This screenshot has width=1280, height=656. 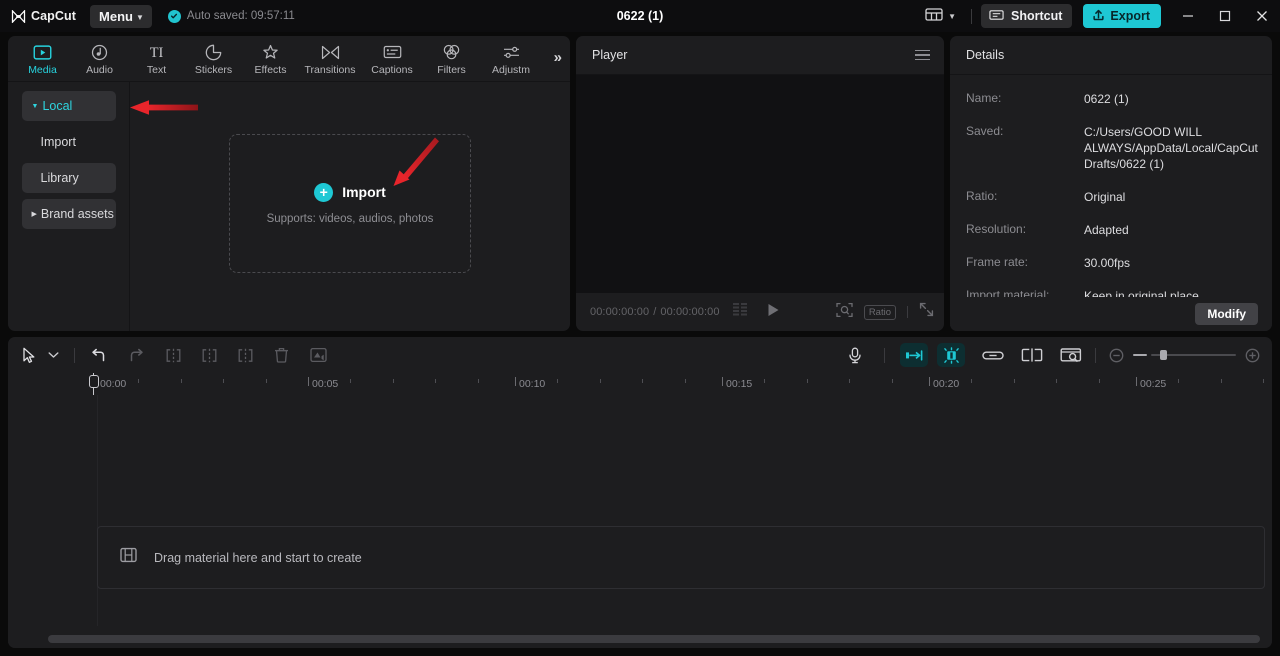 I want to click on delete-icon, so click(x=281, y=355).